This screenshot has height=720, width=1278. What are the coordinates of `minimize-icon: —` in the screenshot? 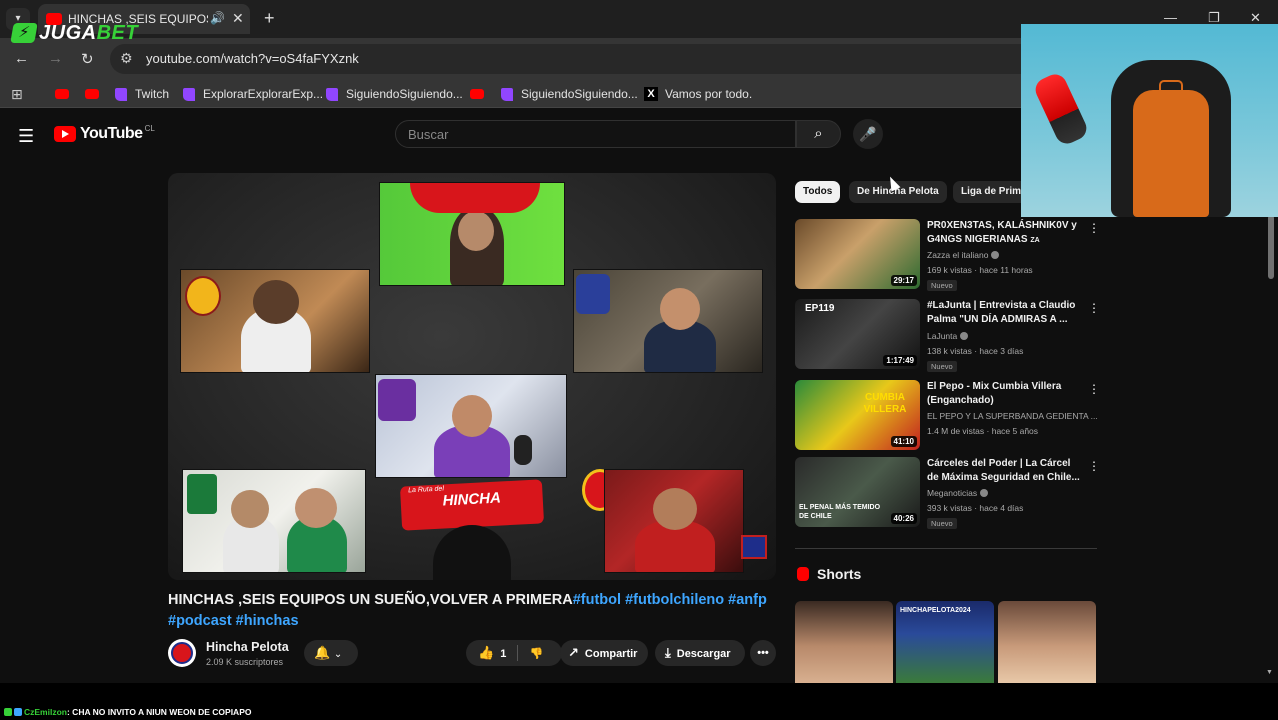 It's located at (1170, 17).